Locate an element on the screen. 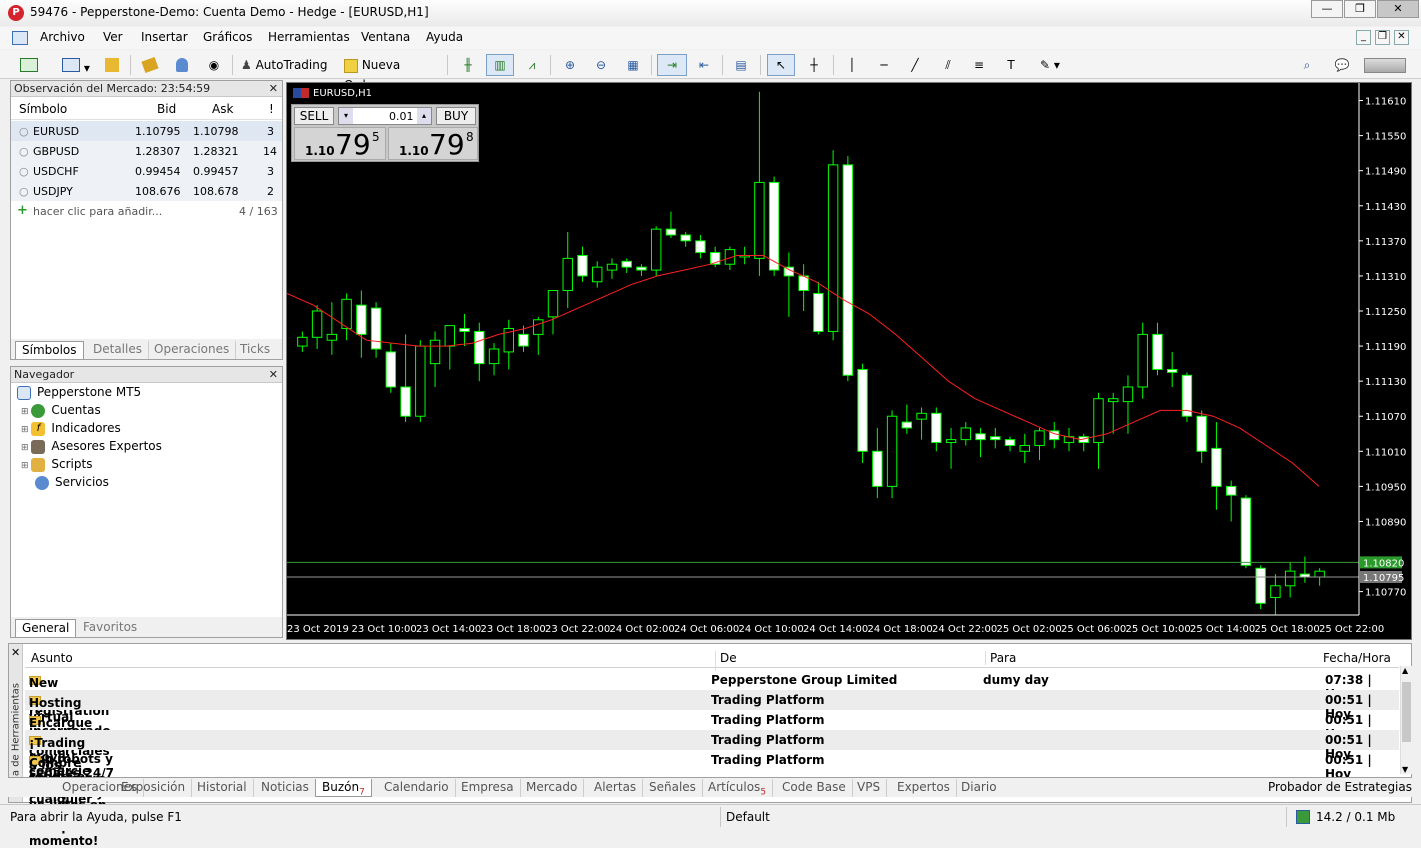  zoom-in-icon: ⊕ is located at coordinates (570, 65).